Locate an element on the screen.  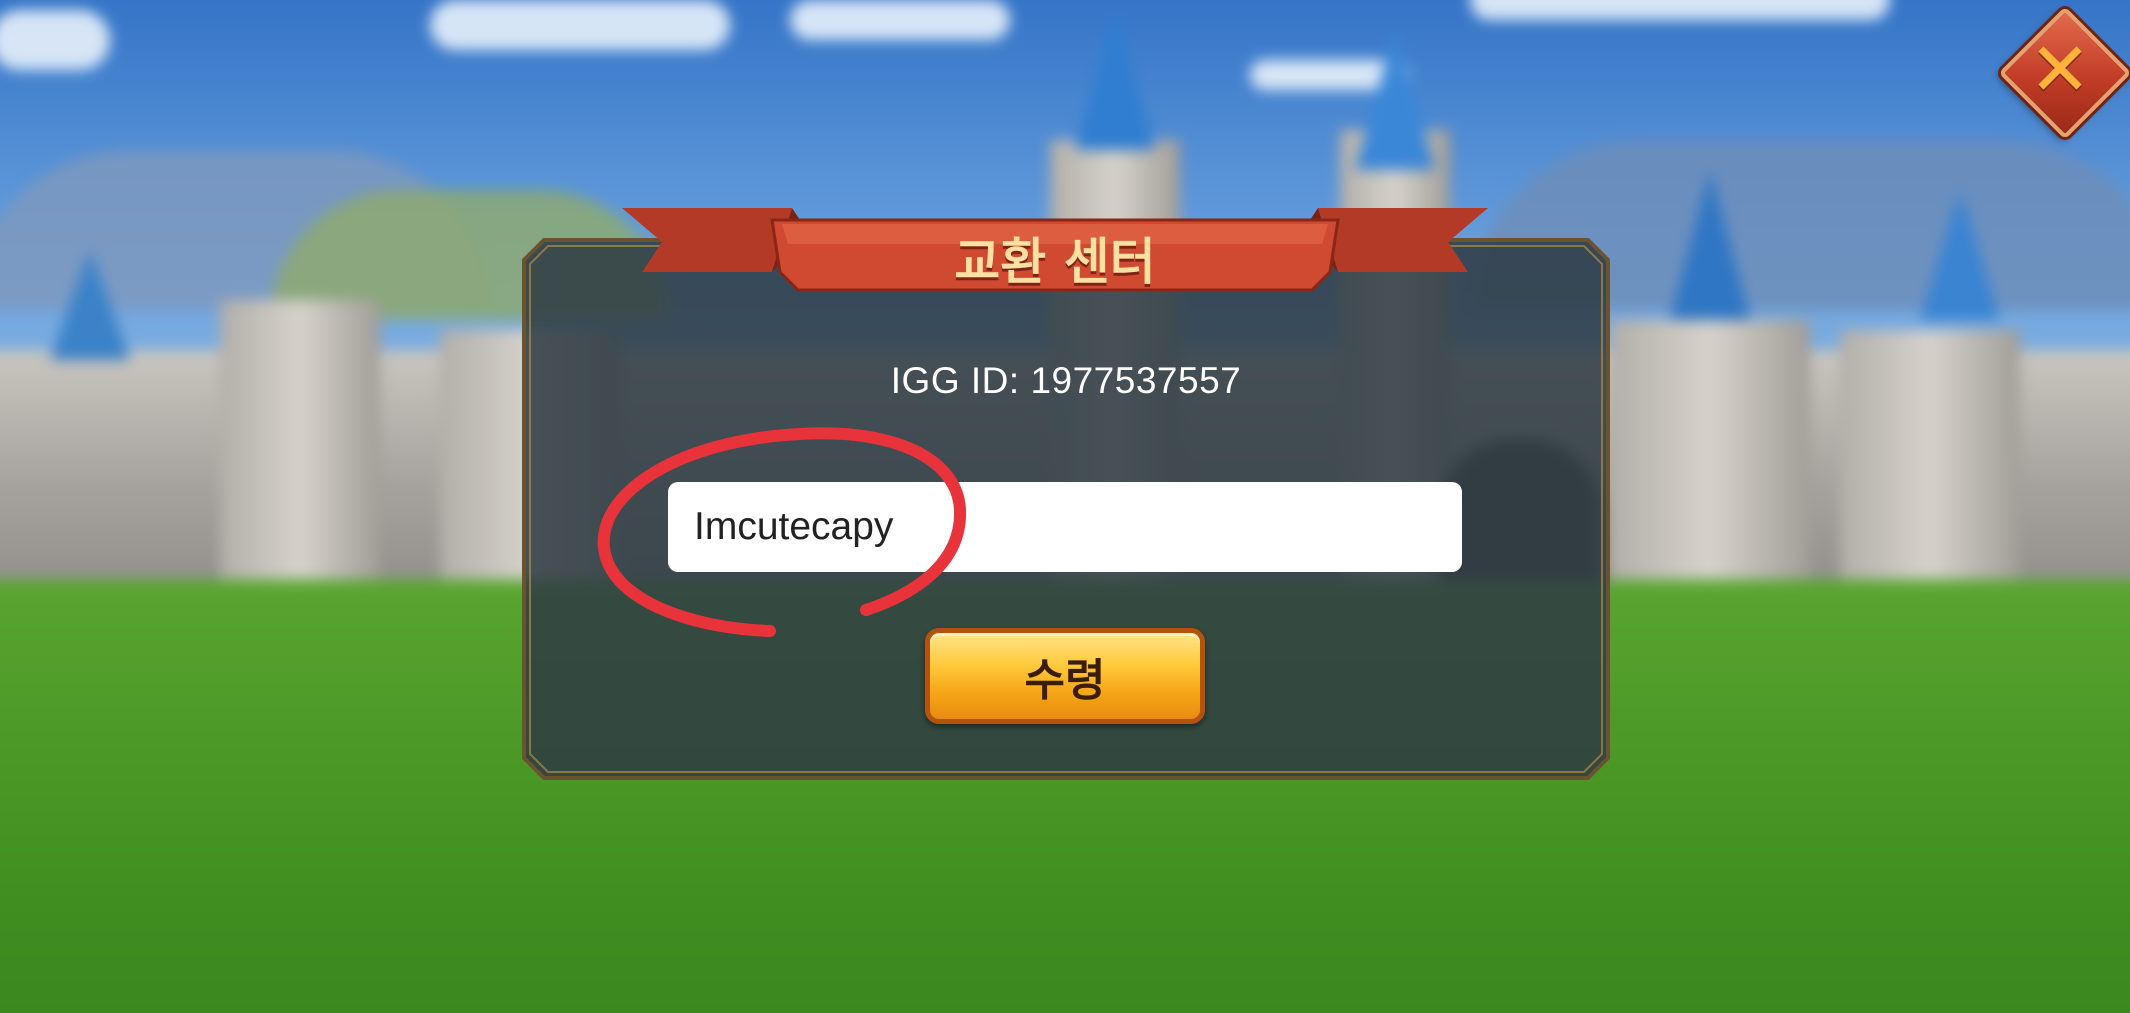
igg-id-label: IGG ID: 1977537557 is located at coordinates (1066, 380).